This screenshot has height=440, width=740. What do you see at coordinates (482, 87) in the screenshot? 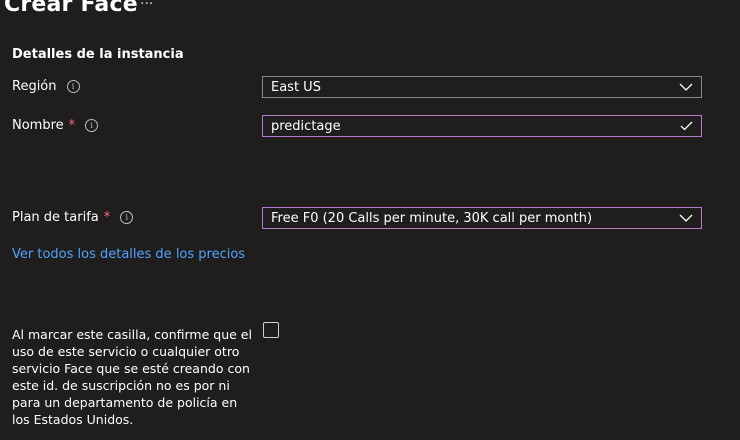
I see `region-dropdown: East US` at bounding box center [482, 87].